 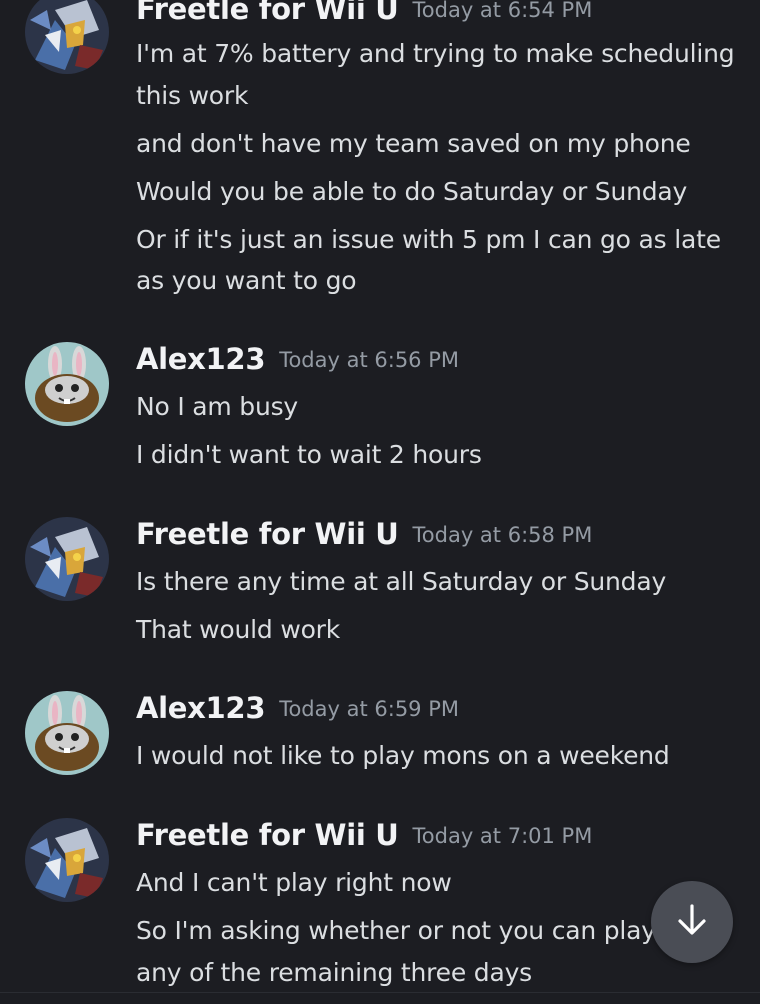 What do you see at coordinates (502, 836) in the screenshot?
I see `timestamp: Today at 7:01 PM` at bounding box center [502, 836].